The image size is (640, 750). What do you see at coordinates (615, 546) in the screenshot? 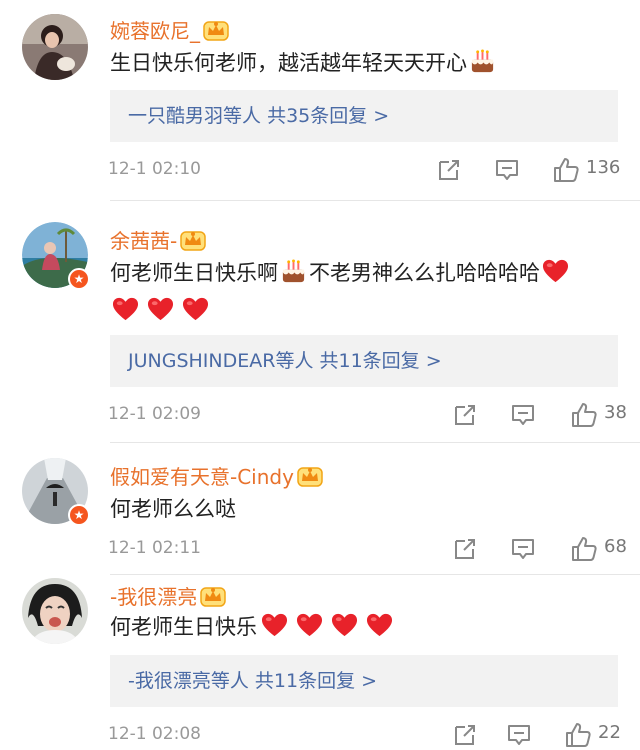
I see `like-count: 68` at bounding box center [615, 546].